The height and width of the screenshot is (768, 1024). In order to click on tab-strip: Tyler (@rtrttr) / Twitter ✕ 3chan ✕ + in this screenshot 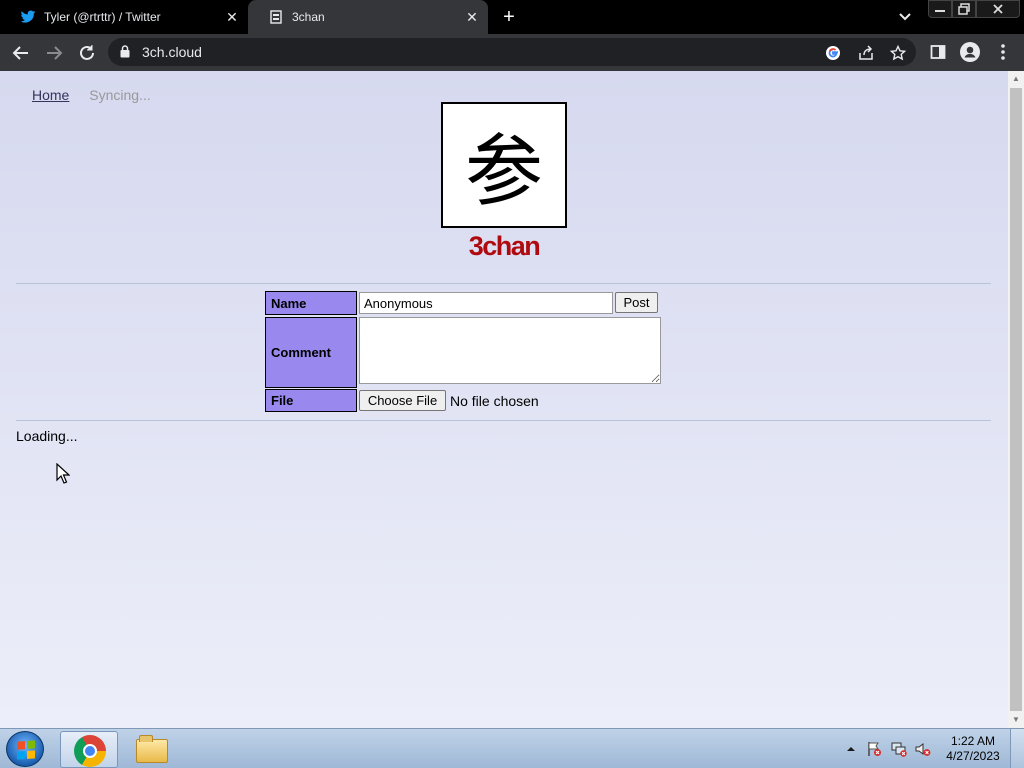, I will do `click(512, 17)`.